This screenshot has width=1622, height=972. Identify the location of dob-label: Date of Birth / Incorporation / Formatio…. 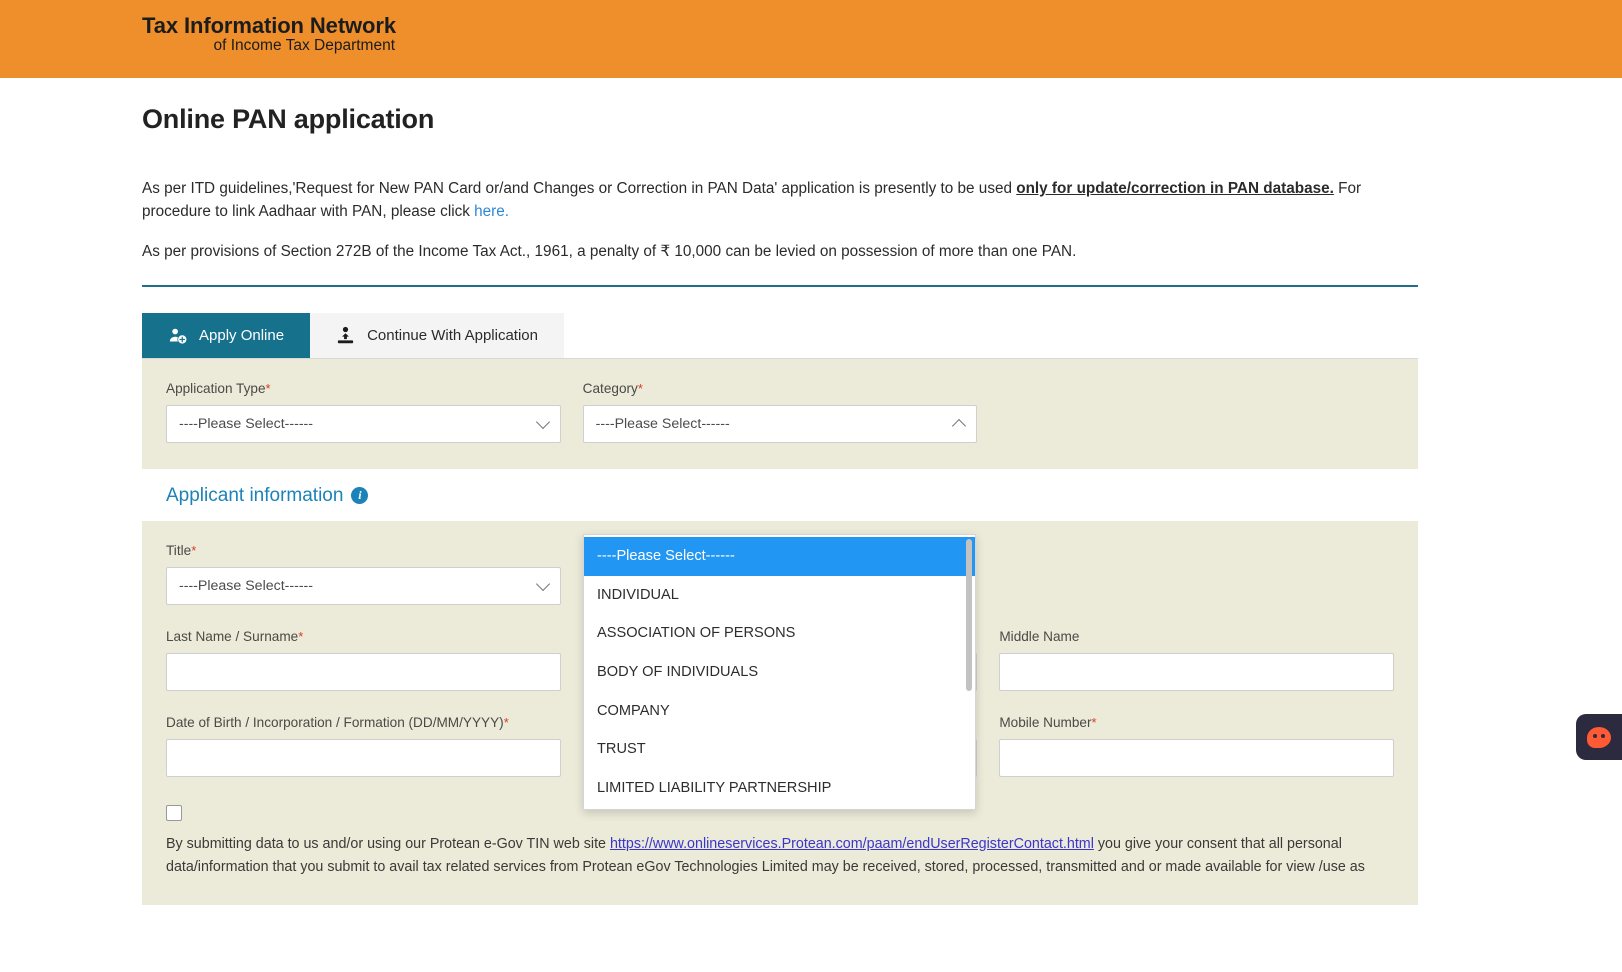
(363, 722).